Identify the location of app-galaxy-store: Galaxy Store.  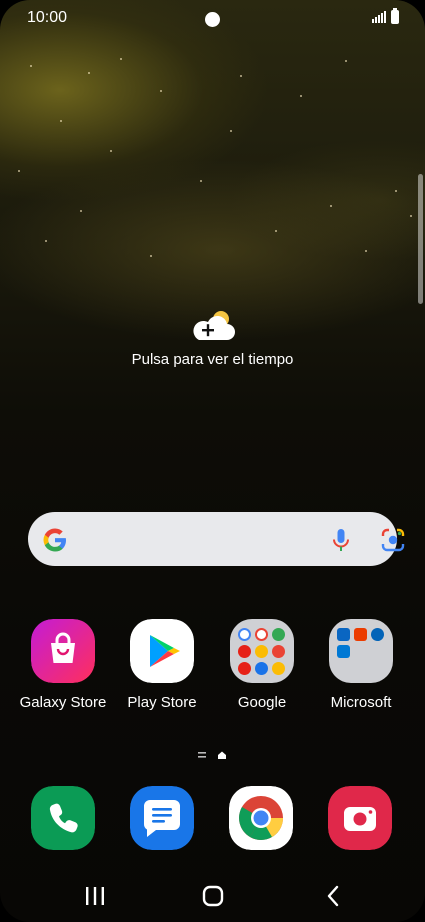
(63, 665).